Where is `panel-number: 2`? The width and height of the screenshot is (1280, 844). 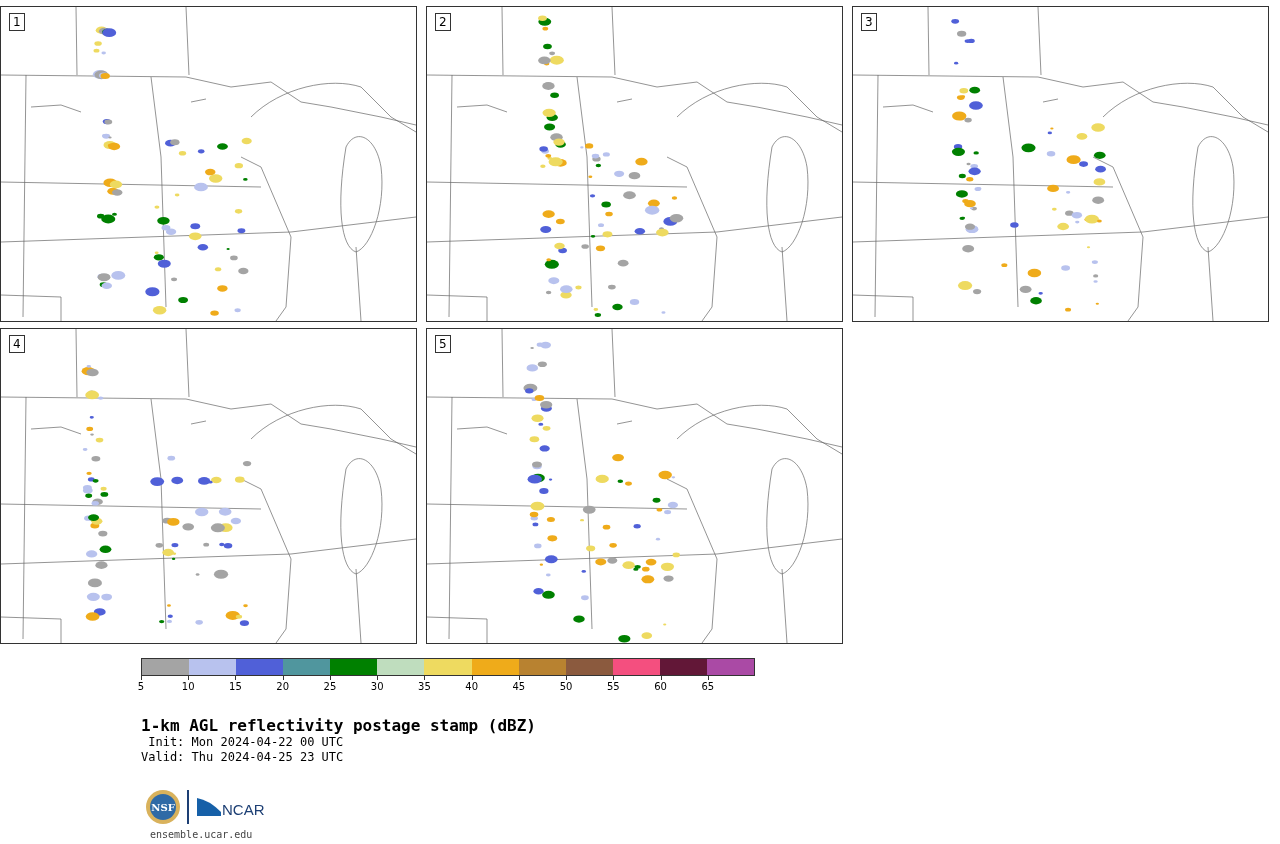 panel-number: 2 is located at coordinates (443, 22).